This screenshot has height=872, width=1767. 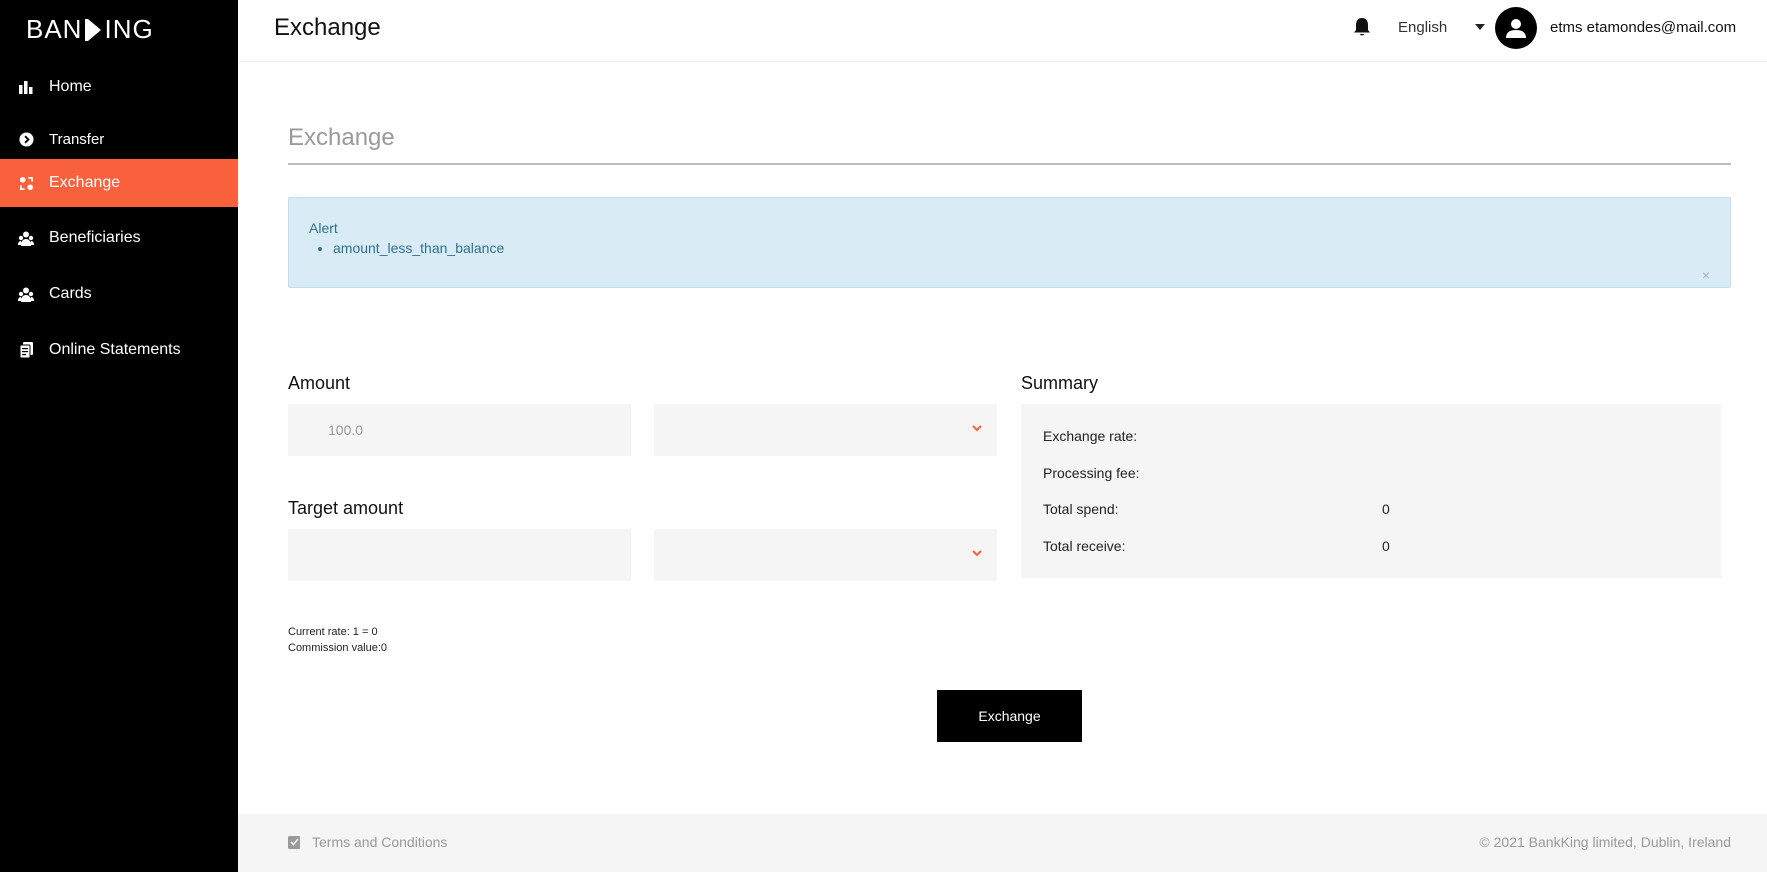 I want to click on amount-input, so click(x=459, y=430).